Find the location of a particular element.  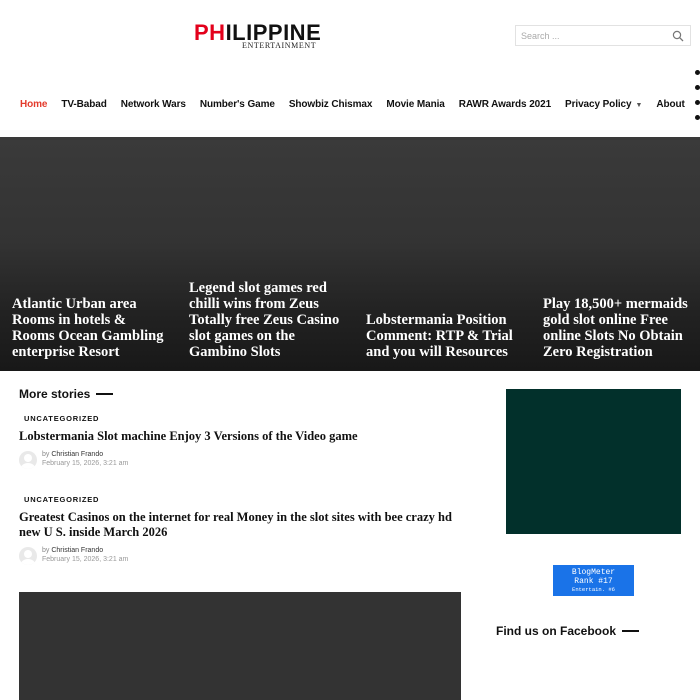

youtube-icon is located at coordinates (697, 117).